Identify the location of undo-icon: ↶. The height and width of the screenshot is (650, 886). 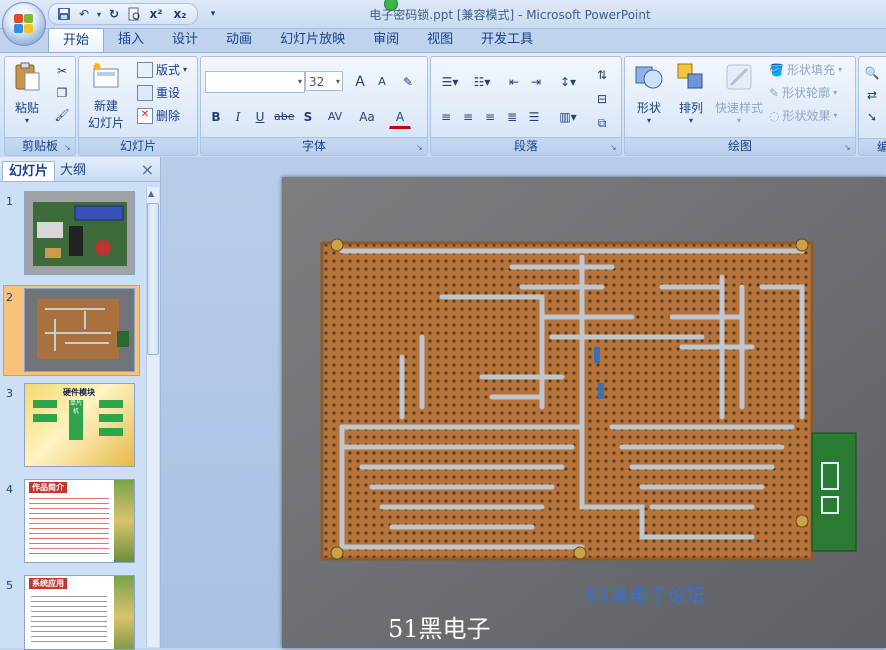
(84, 14).